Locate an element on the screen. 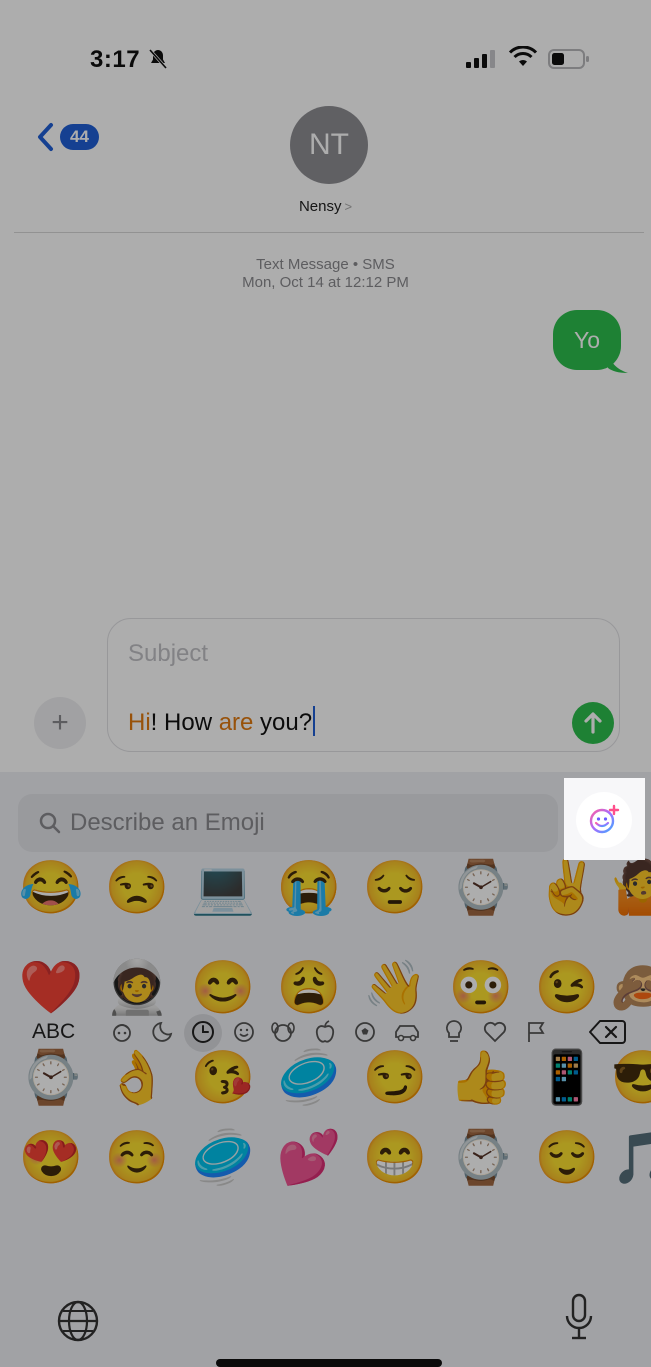 This screenshot has height=1367, width=651. add-attachment-button: + is located at coordinates (60, 723).